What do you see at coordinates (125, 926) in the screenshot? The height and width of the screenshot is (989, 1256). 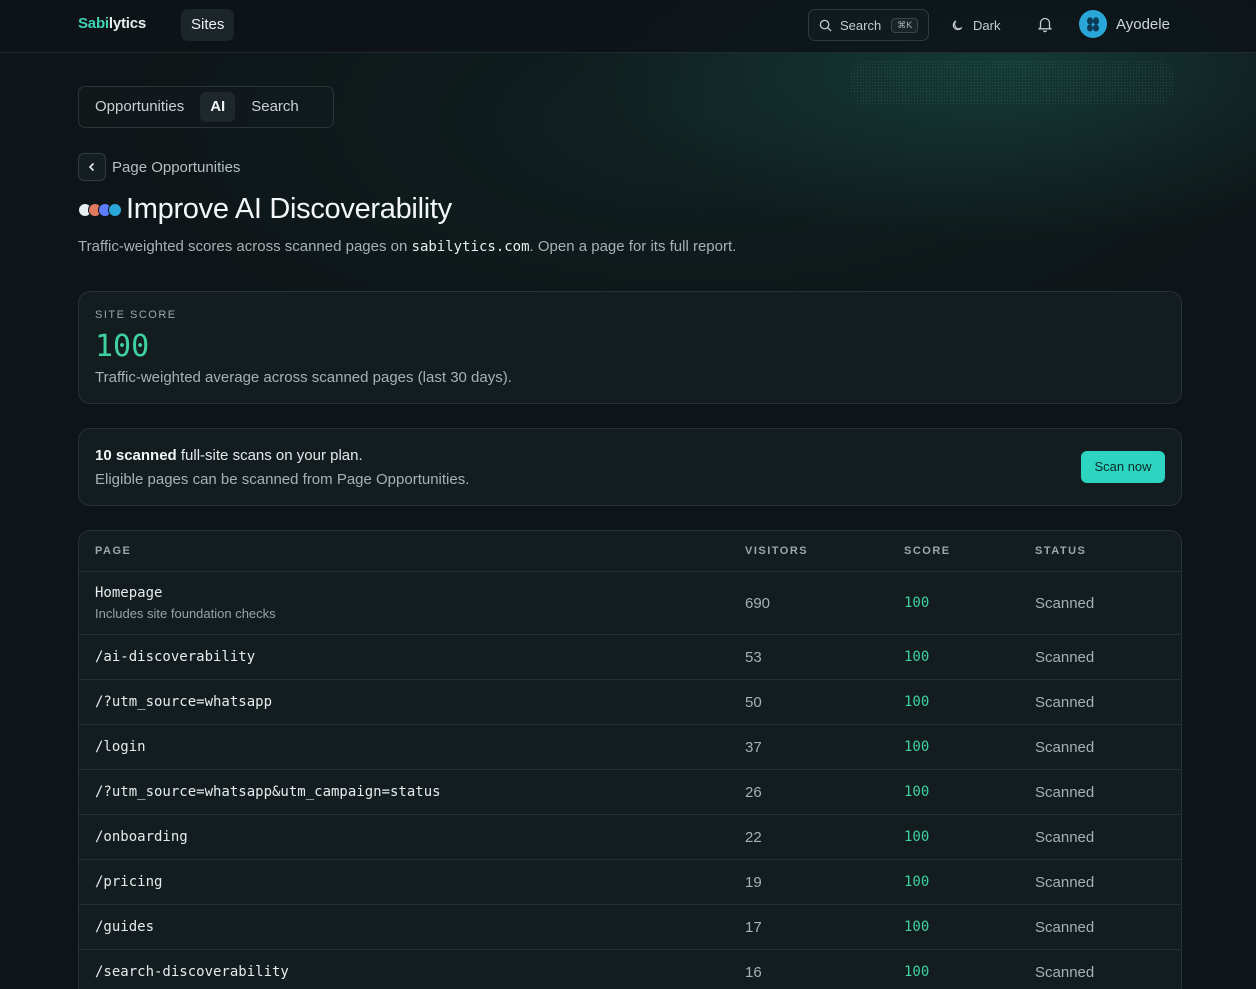 I see `page-path: /guides` at bounding box center [125, 926].